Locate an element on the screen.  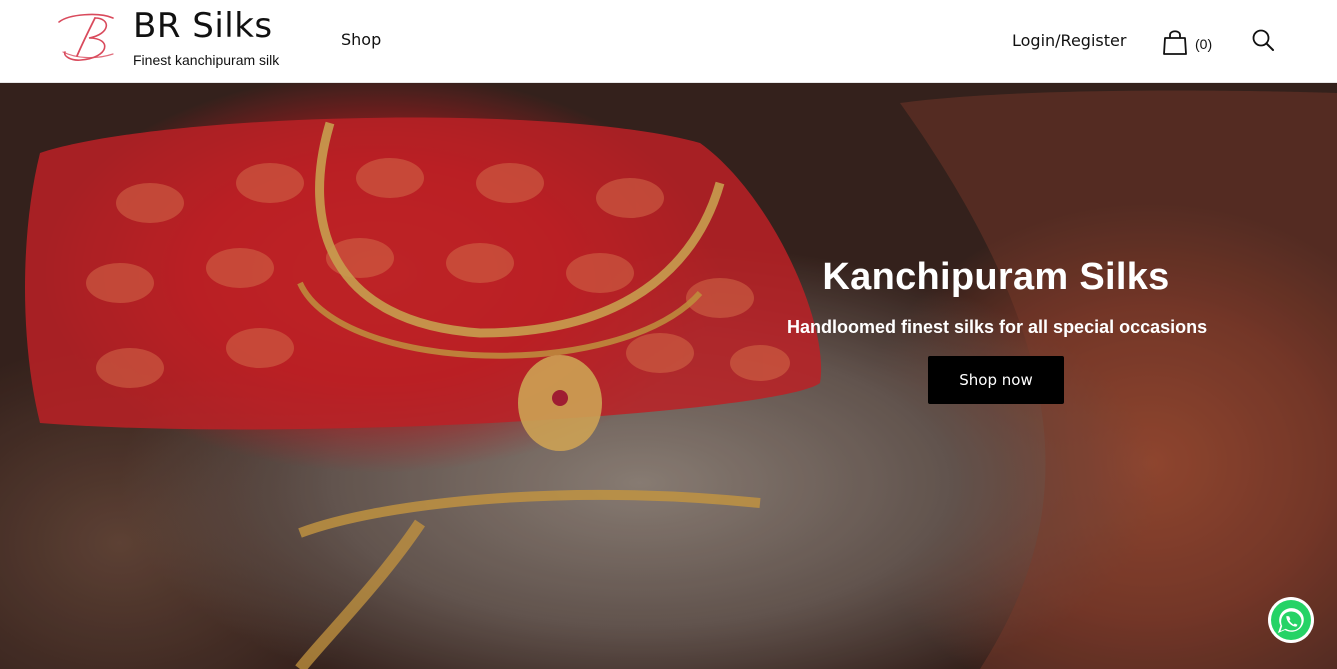
nav-shop-link: Shop is located at coordinates (361, 39).